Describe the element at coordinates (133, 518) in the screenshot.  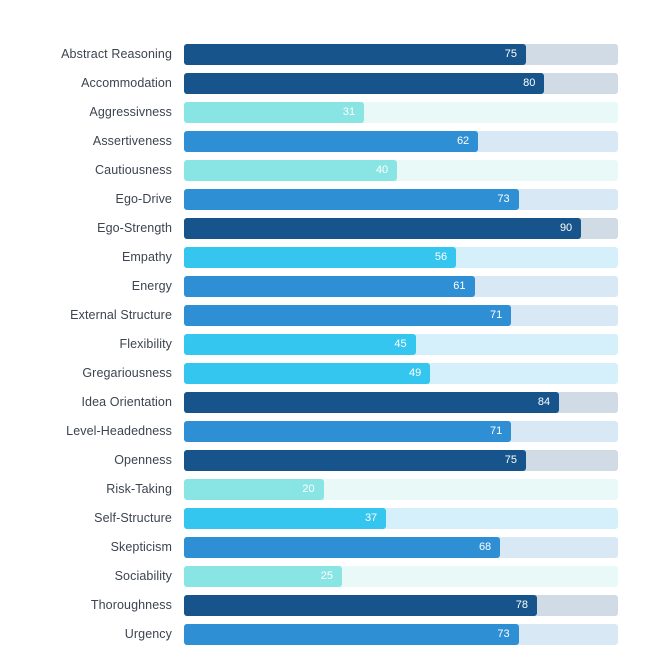
I see `bar-row-label: Self-Structure` at that location.